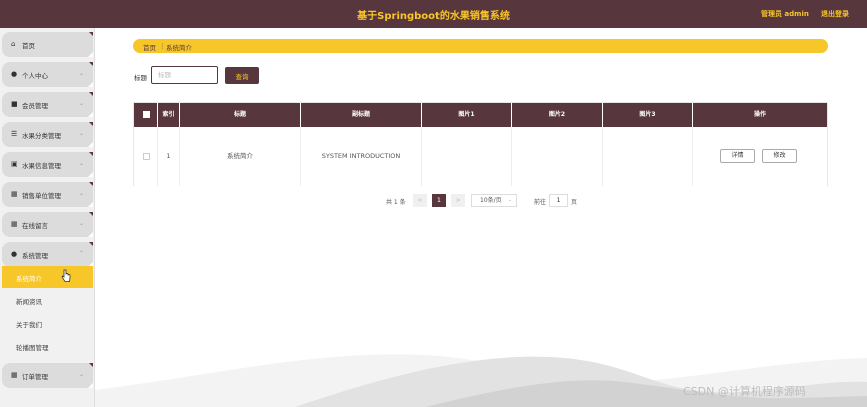 This screenshot has width=867, height=407. I want to click on header-select-cell, so click(146, 115).